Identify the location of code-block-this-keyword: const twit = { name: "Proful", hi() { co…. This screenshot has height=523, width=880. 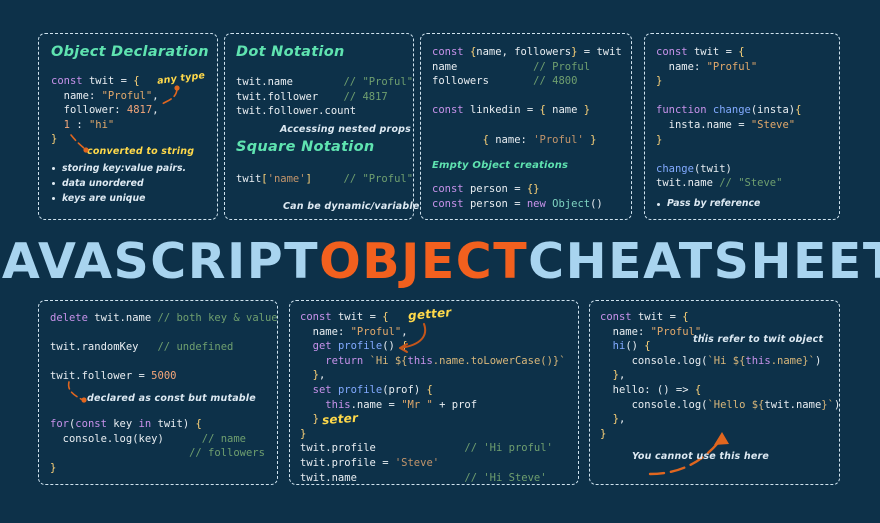
(720, 375).